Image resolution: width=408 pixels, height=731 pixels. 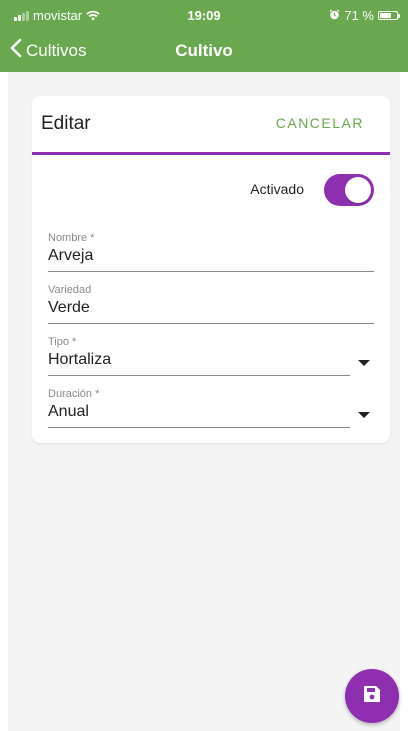 I want to click on activated-toggle, so click(x=349, y=190).